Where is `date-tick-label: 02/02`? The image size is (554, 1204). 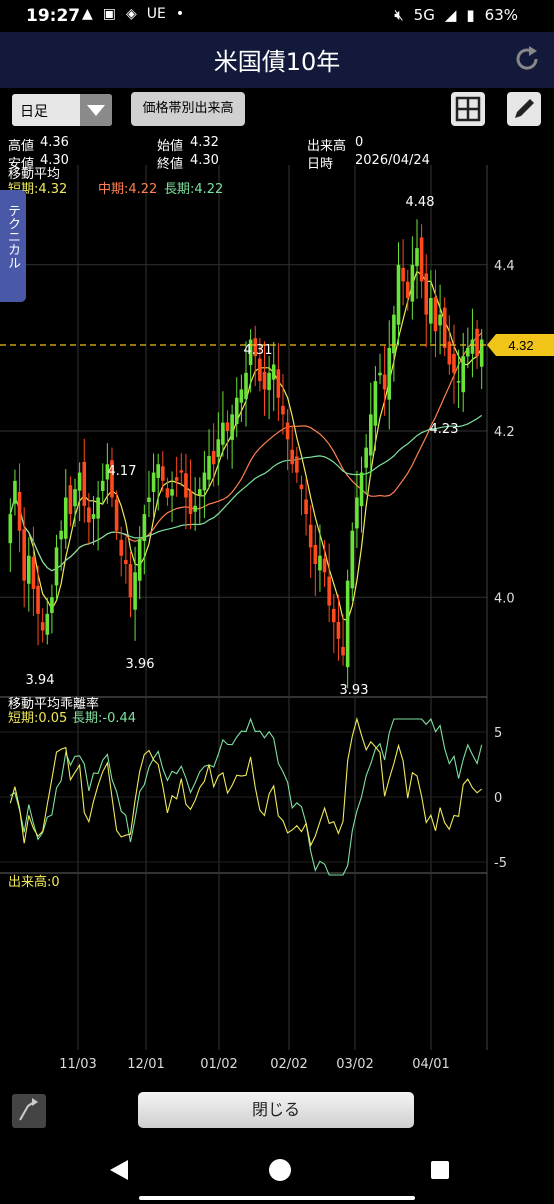 date-tick-label: 02/02 is located at coordinates (288, 1064).